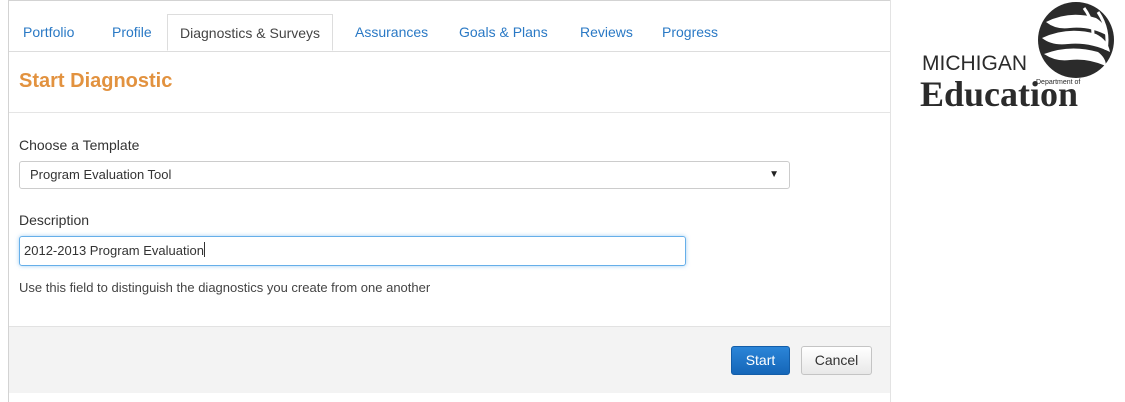 Image resolution: width=1125 pixels, height=402 pixels. What do you see at coordinates (690, 32) in the screenshot?
I see `tab-progress: Progress` at bounding box center [690, 32].